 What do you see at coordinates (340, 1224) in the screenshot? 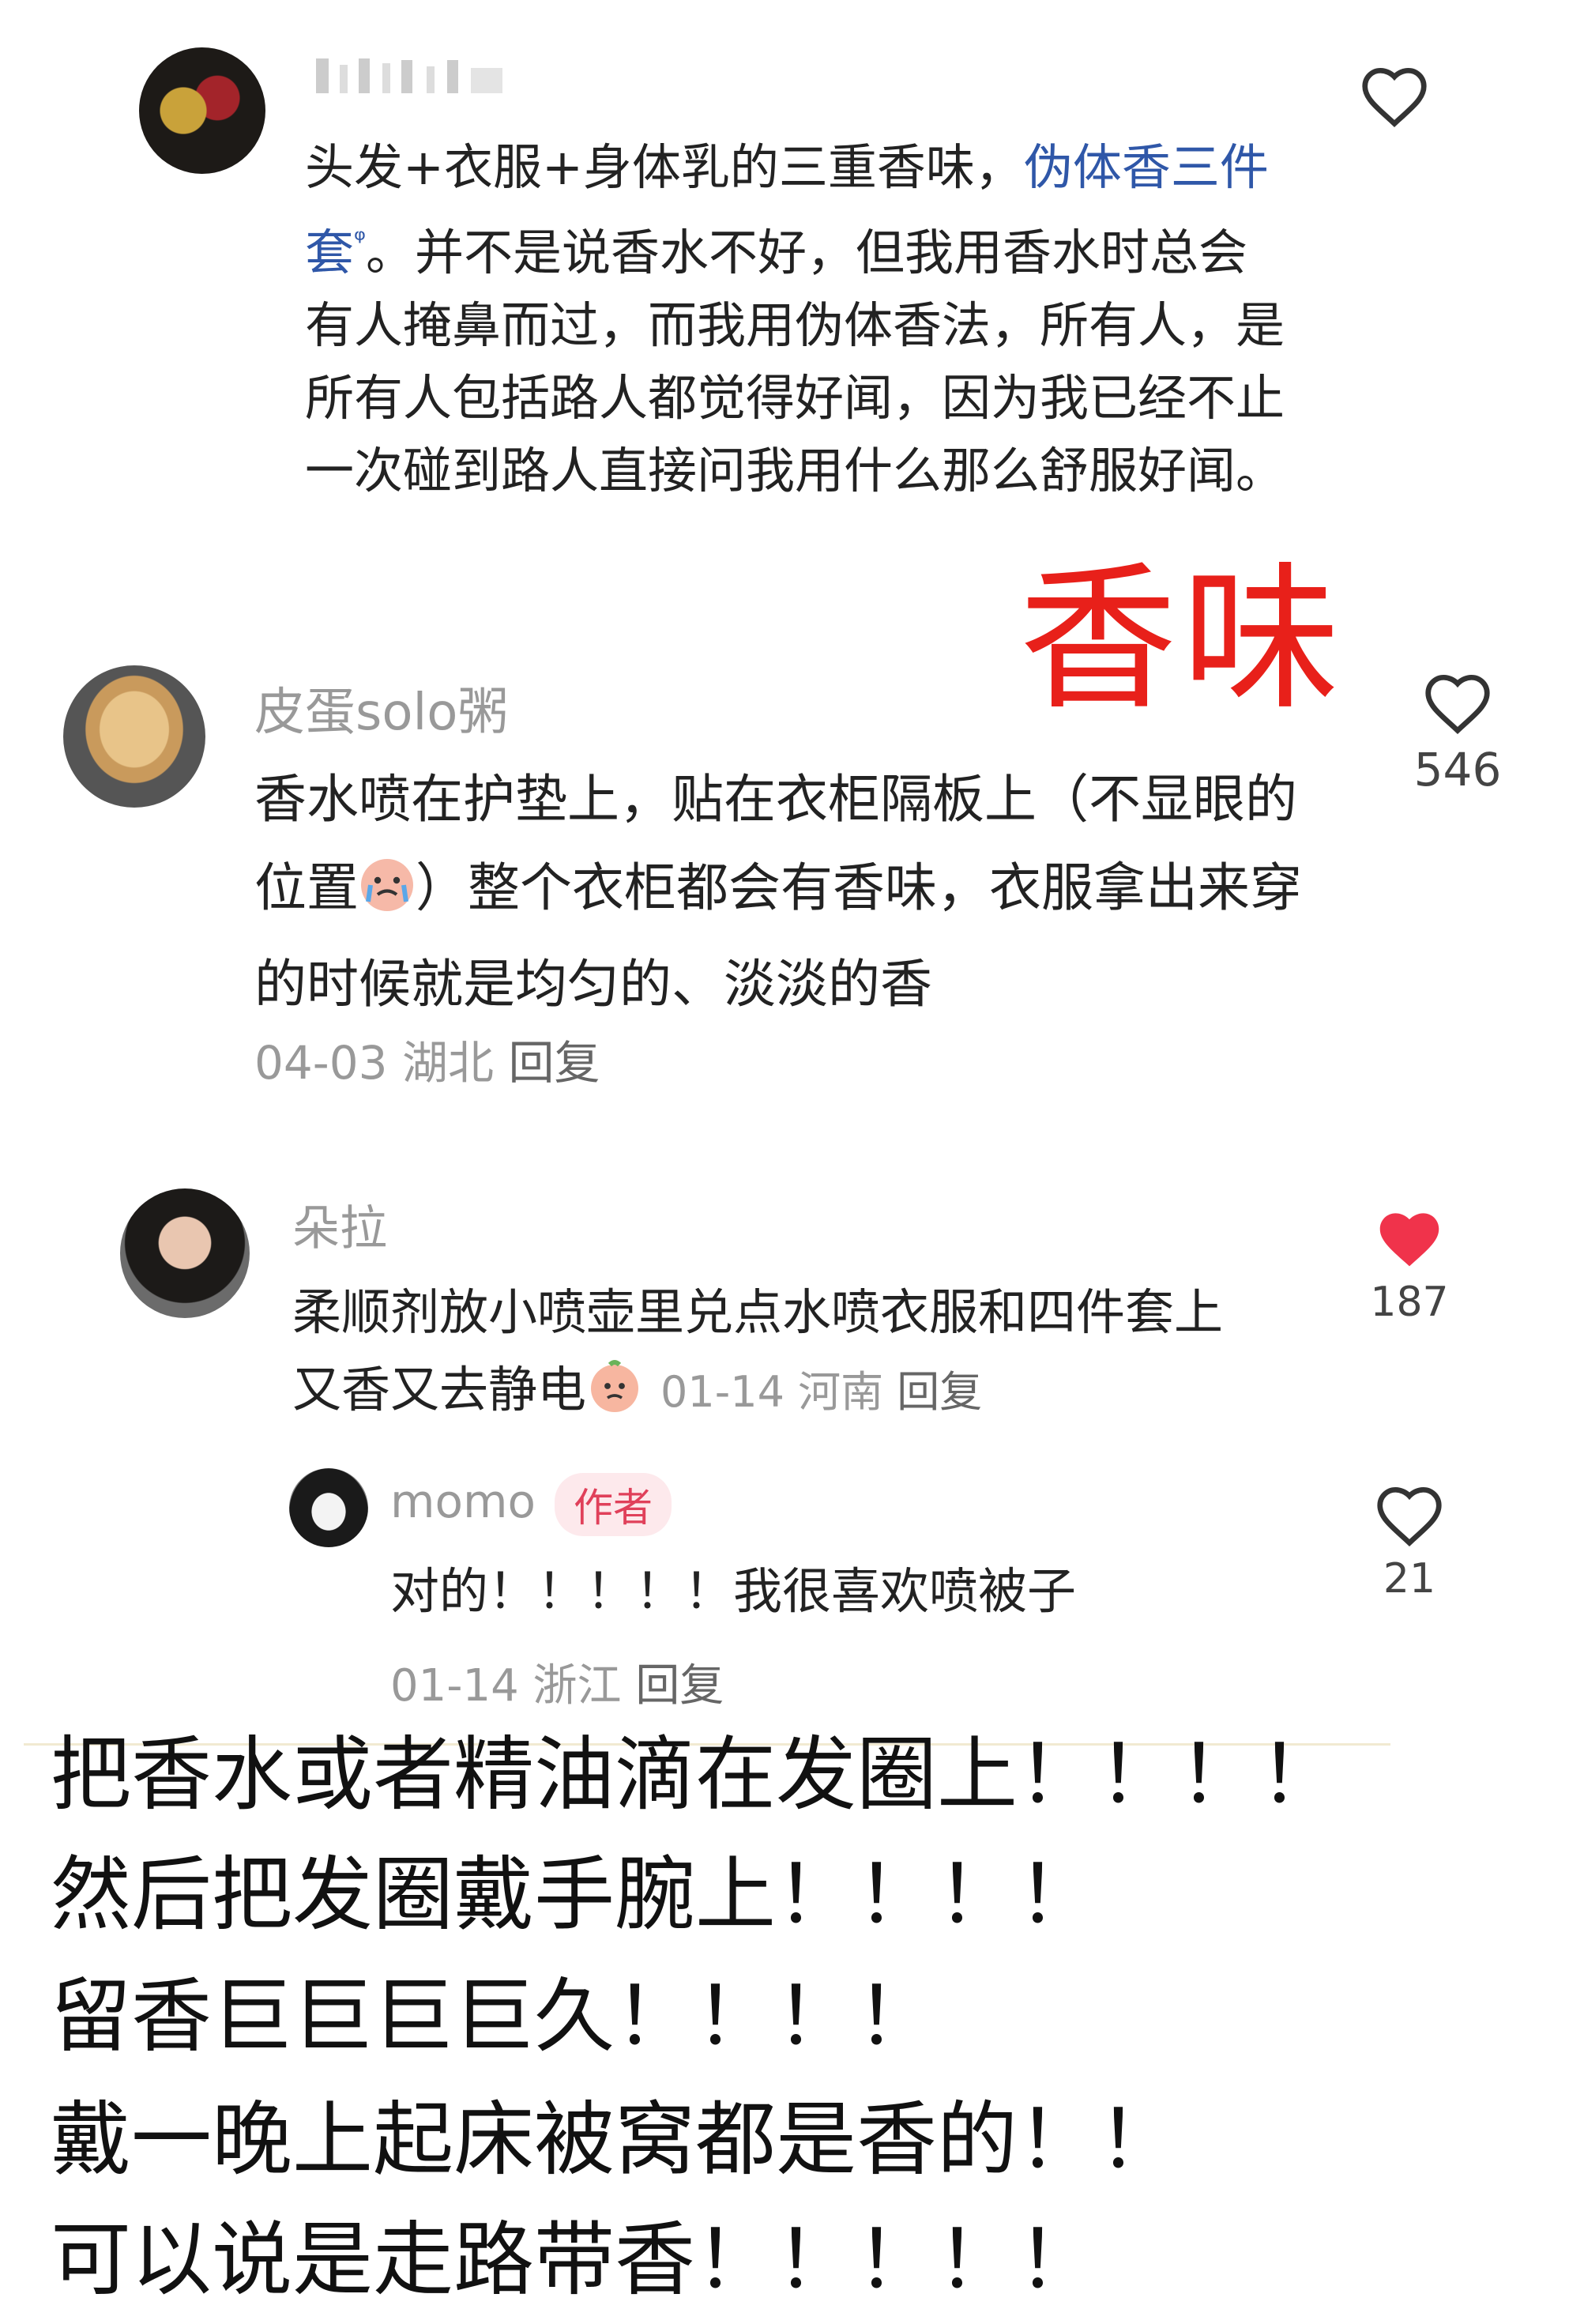
I see `username-comment-3: 朵拉` at bounding box center [340, 1224].